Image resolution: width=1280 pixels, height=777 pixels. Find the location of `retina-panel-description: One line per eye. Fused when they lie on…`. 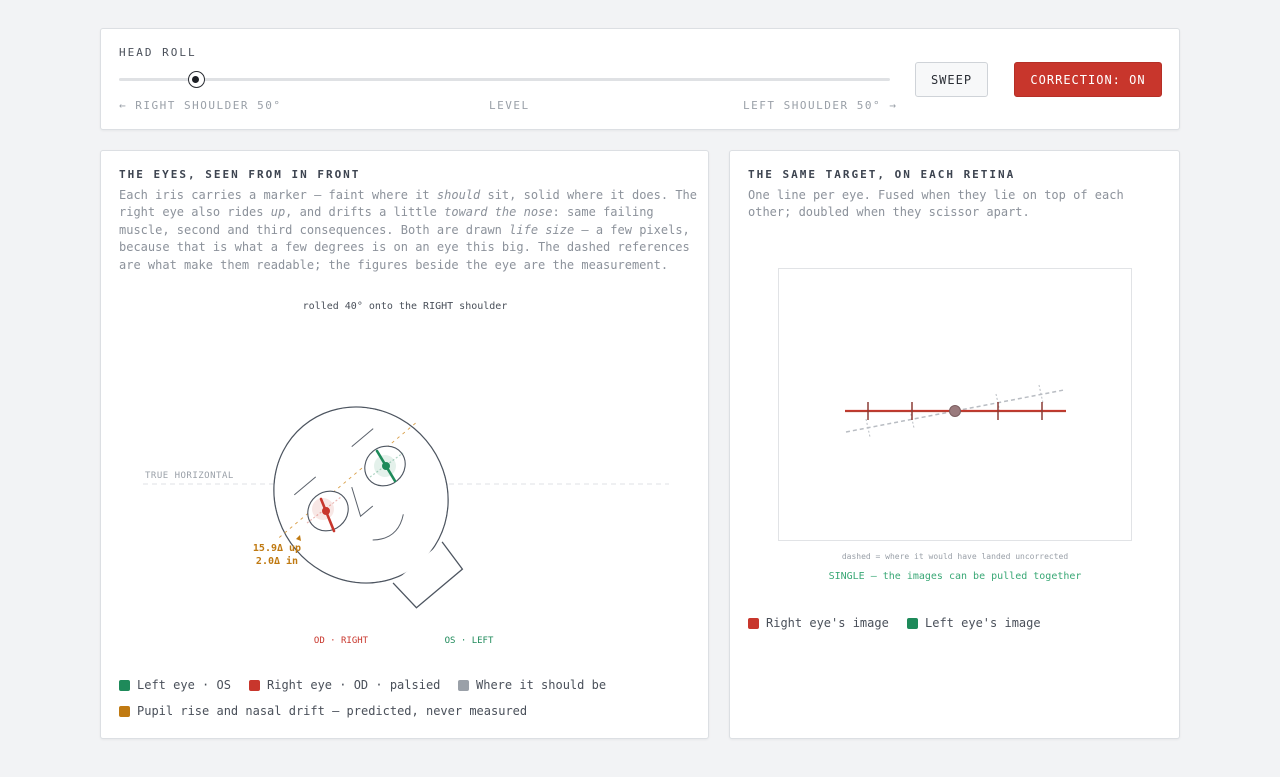

retina-panel-description: One line per eye. Fused when they lie on… is located at coordinates (936, 204).